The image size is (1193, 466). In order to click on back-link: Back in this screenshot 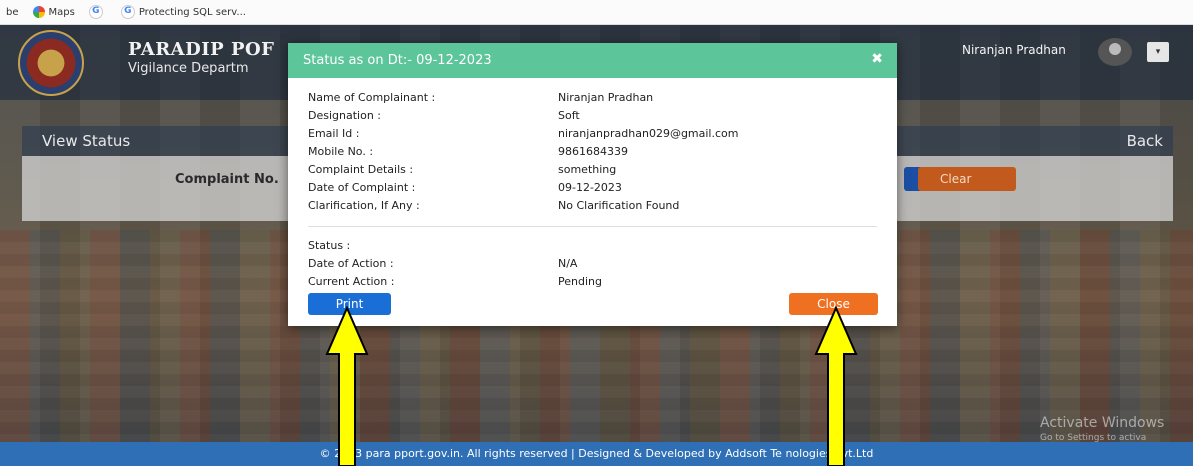, I will do `click(1145, 141)`.